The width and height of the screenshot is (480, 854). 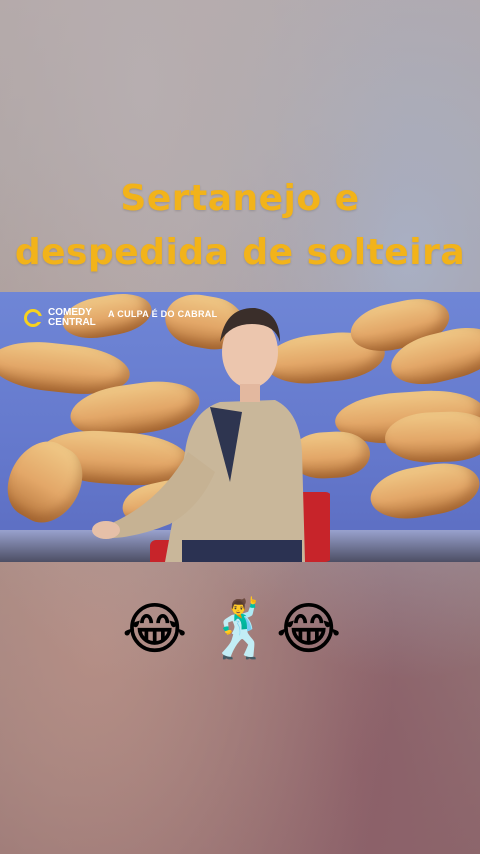 I want to click on caption-line-1: Sertanejo e, so click(x=240, y=198).